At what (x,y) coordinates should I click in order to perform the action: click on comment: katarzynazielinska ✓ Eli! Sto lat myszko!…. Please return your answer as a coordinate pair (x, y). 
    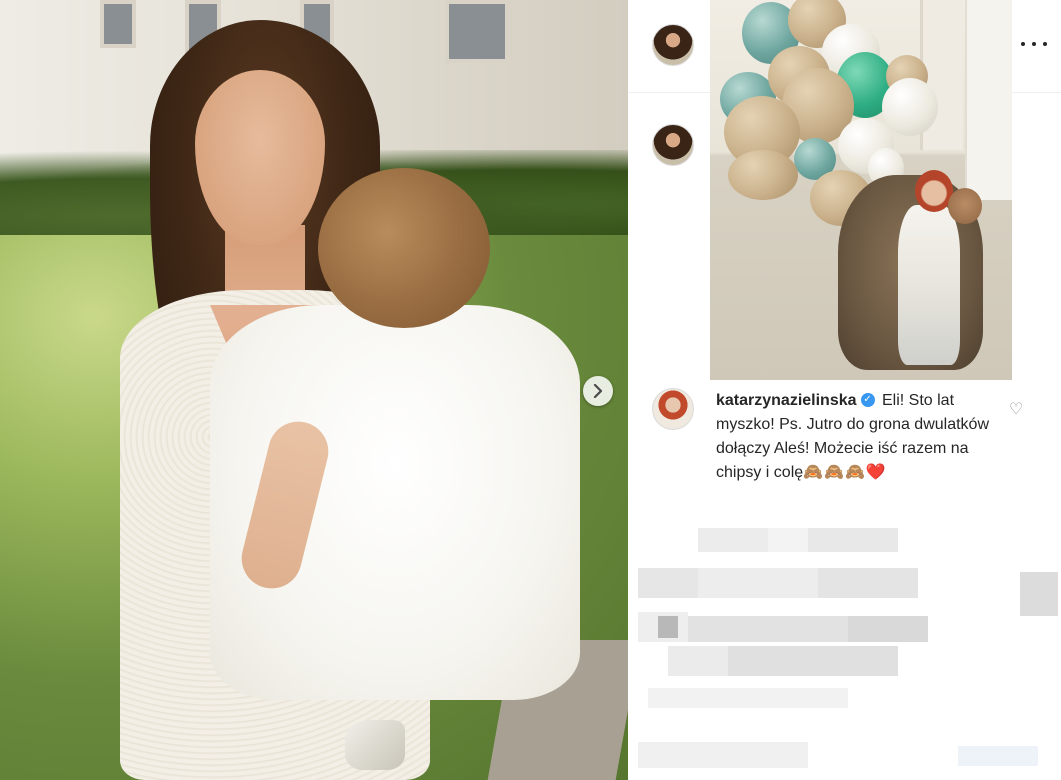
    Looking at the image, I should click on (858, 437).